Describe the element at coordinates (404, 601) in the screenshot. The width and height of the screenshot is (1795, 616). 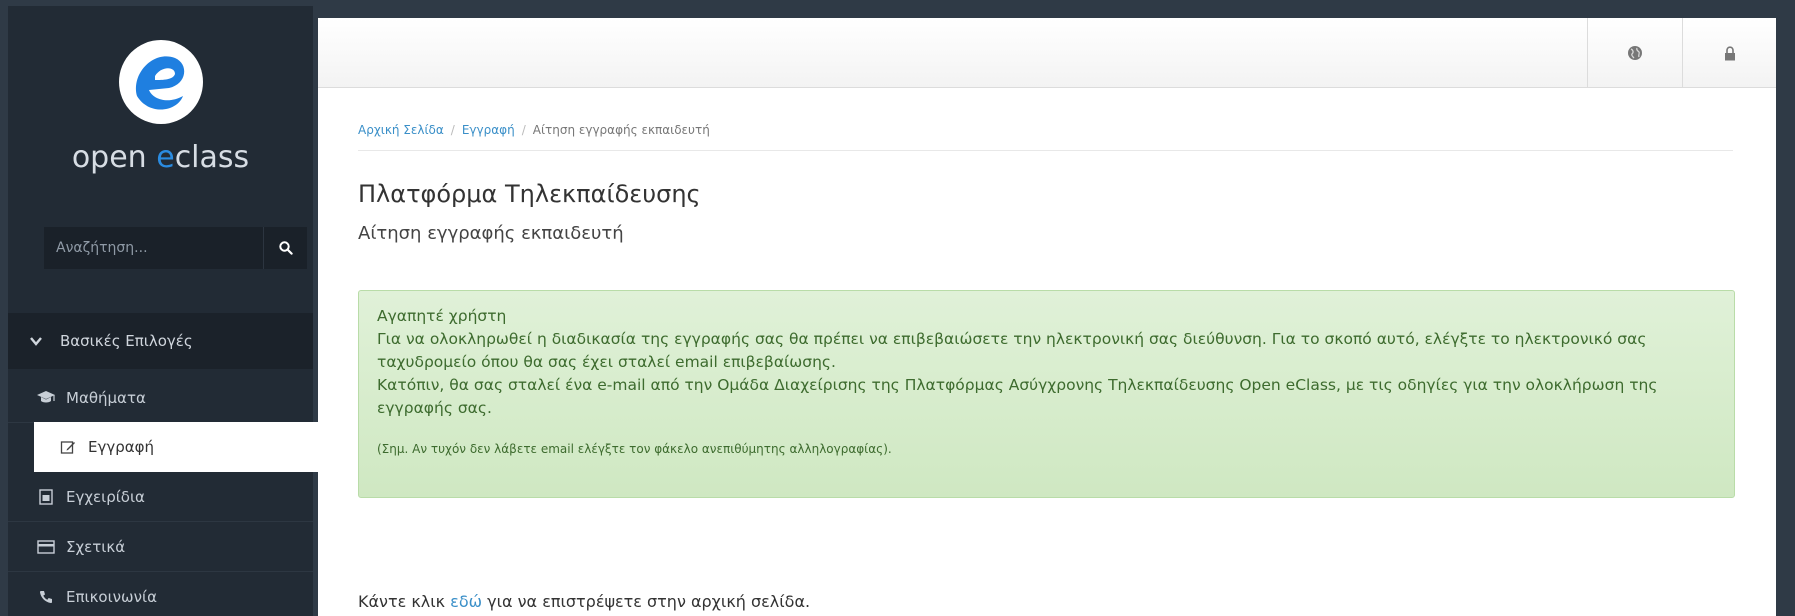
I see `return-text-before: Κάντε κλικ` at that location.